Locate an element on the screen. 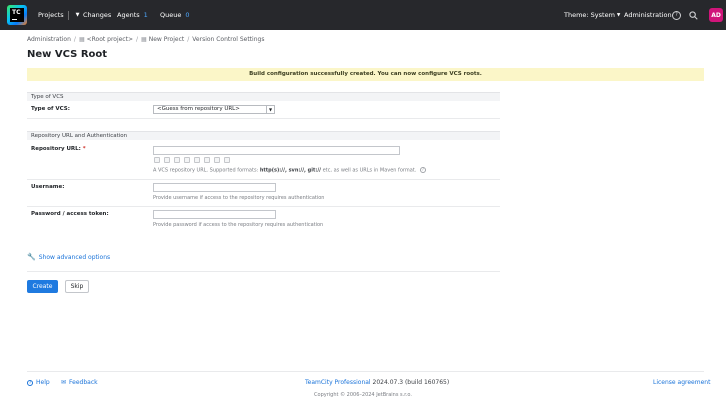 The height and width of the screenshot is (410, 726). search-button is located at coordinates (693, 15).